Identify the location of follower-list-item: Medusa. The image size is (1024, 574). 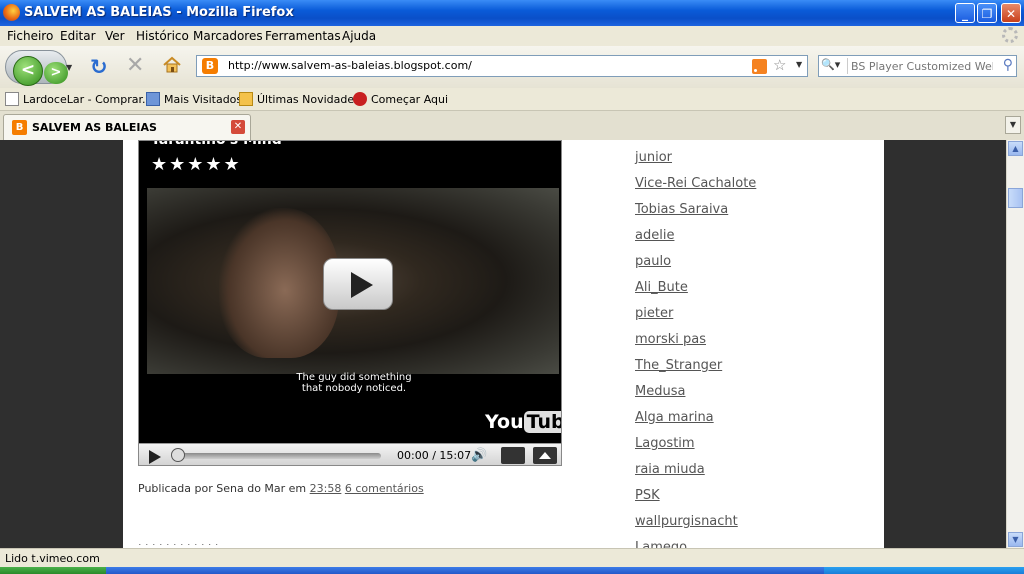
(695, 394).